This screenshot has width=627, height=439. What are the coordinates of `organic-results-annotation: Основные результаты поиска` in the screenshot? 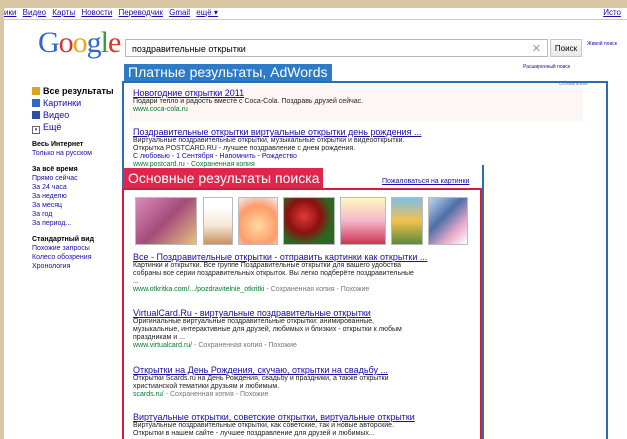 It's located at (224, 178).